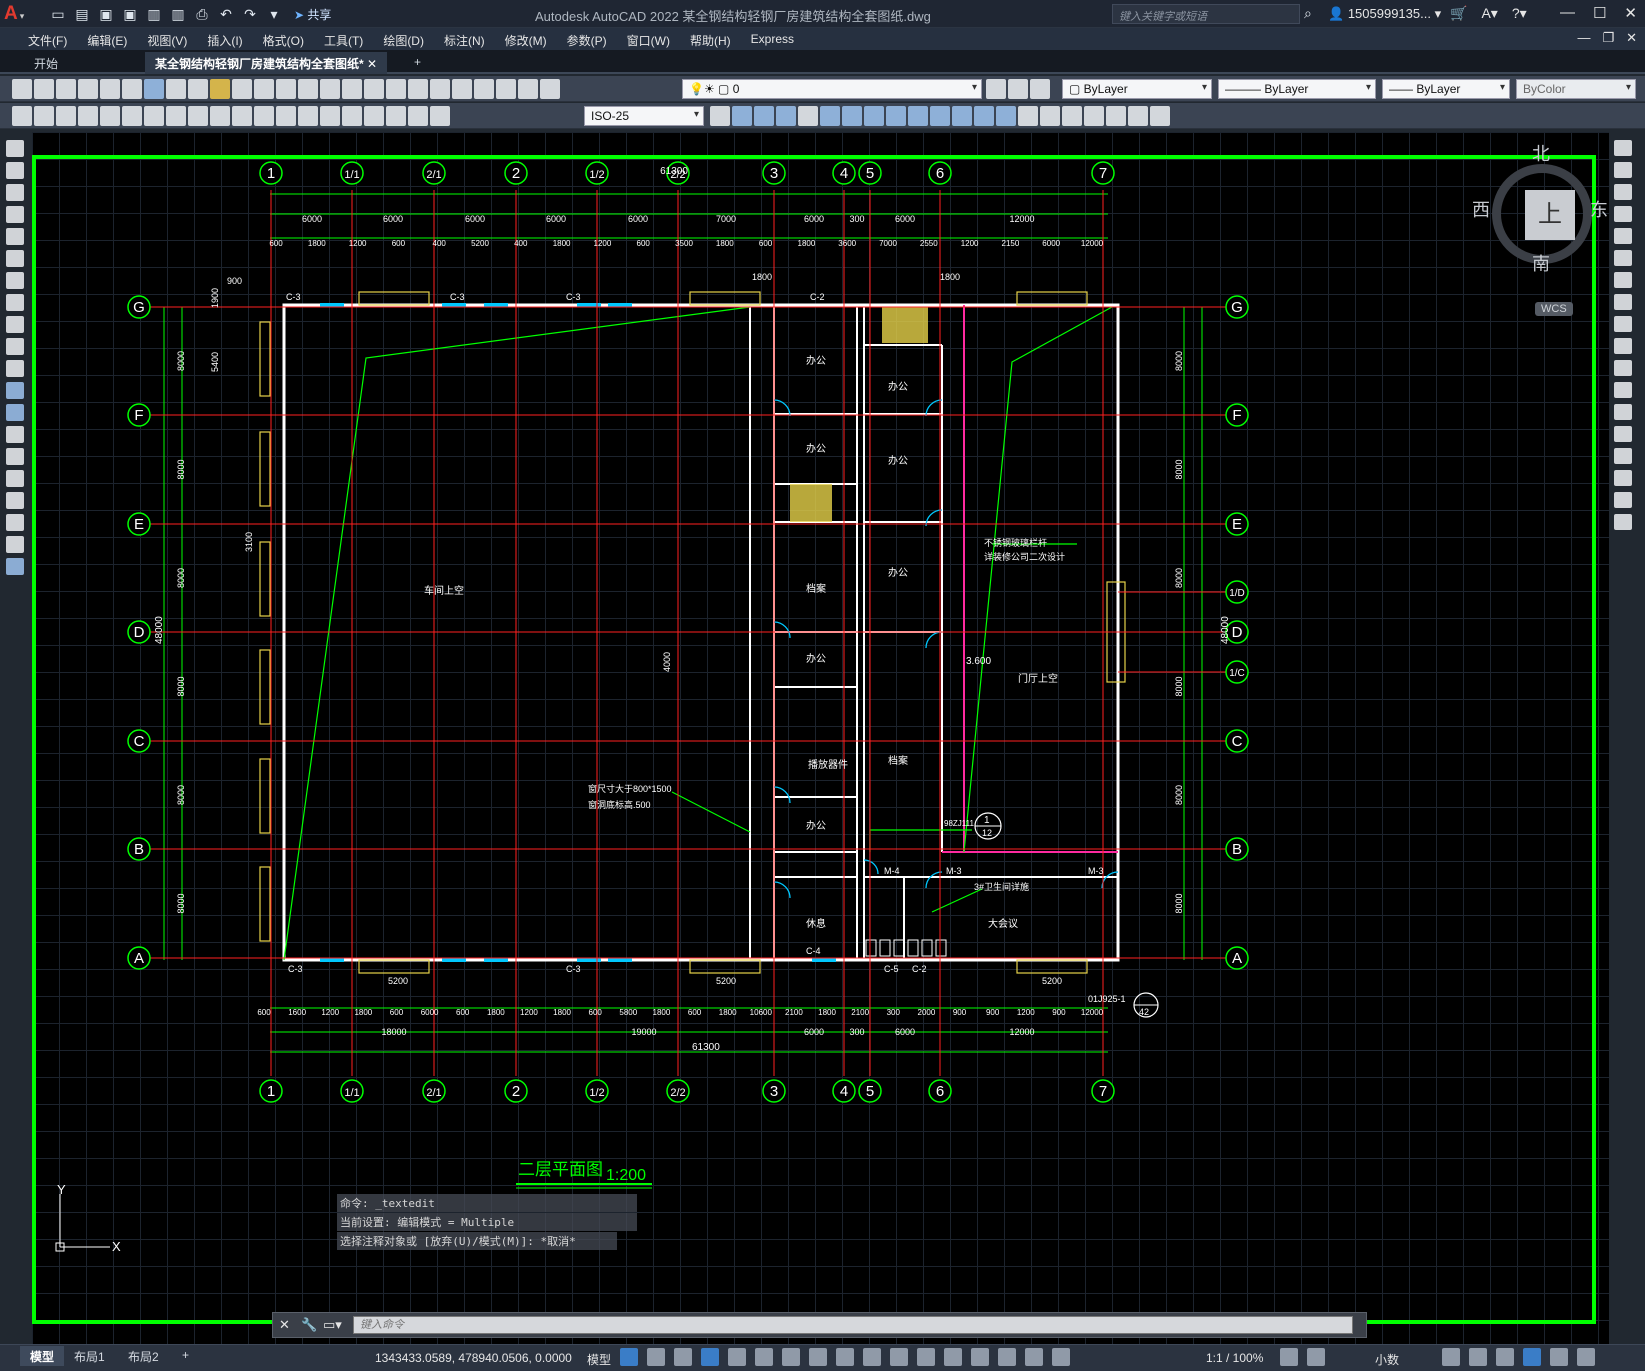 The width and height of the screenshot is (1645, 1371). Describe the element at coordinates (845, 1357) in the screenshot. I see `lineweight-icon` at that location.